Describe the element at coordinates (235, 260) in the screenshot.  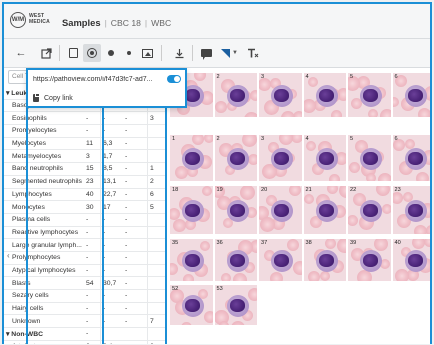
I see `cell-image-tile: 36` at that location.